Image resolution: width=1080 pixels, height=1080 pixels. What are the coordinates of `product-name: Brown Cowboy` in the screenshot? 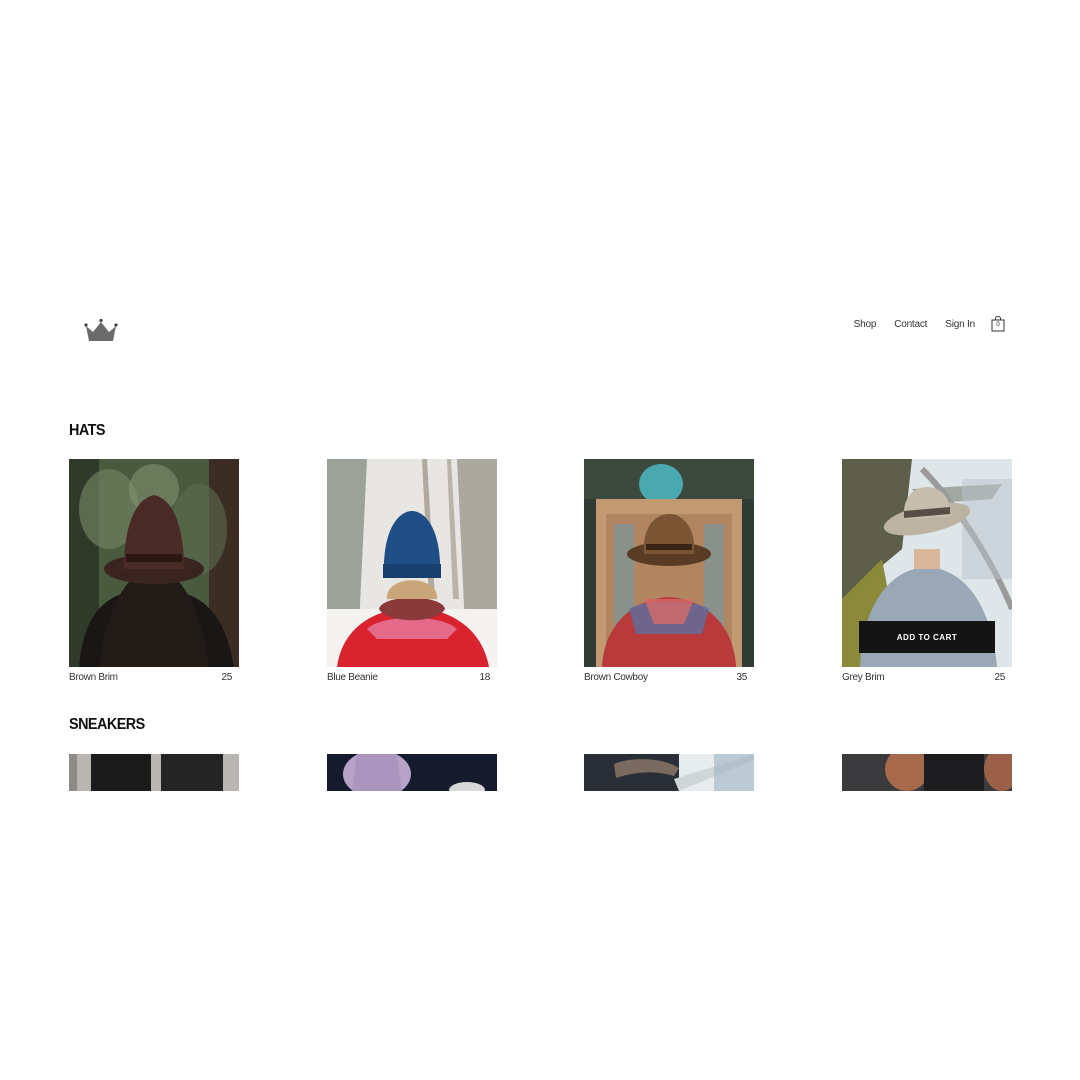 It's located at (616, 677).